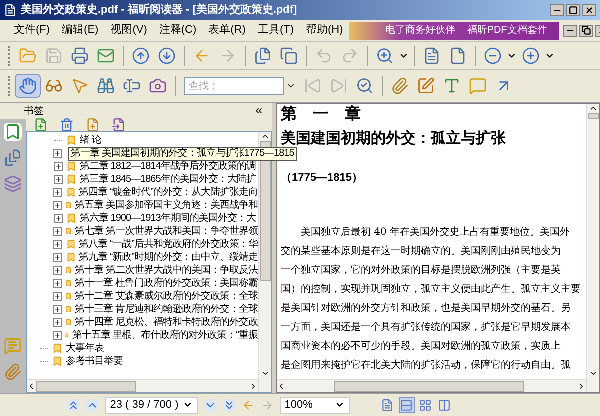 The height and width of the screenshot is (416, 600). I want to click on text-box-icon, so click(452, 86).